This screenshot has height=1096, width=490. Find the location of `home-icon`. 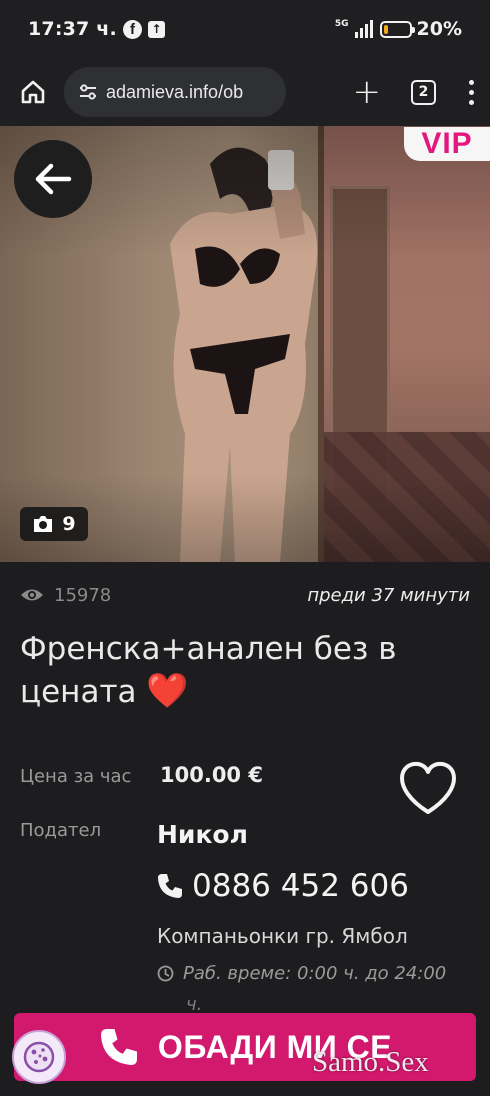

home-icon is located at coordinates (33, 92).